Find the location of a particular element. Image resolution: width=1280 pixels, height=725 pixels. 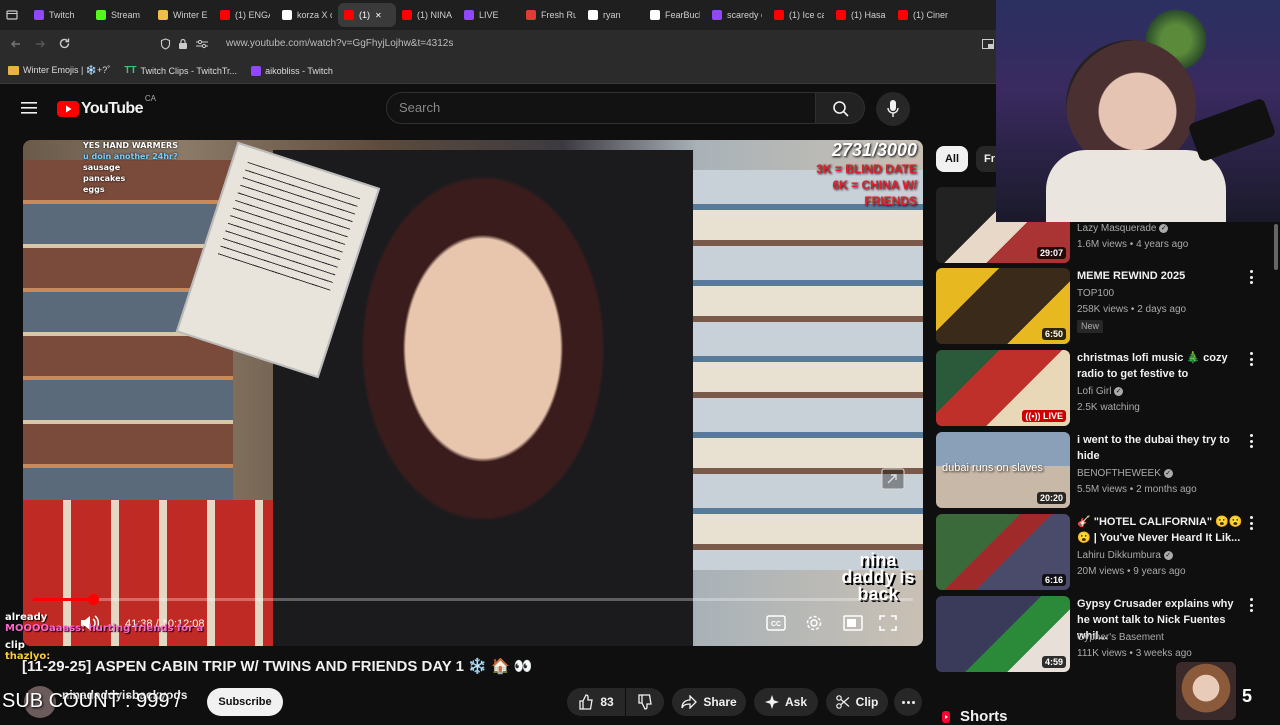

microphone-icon is located at coordinates (893, 108).